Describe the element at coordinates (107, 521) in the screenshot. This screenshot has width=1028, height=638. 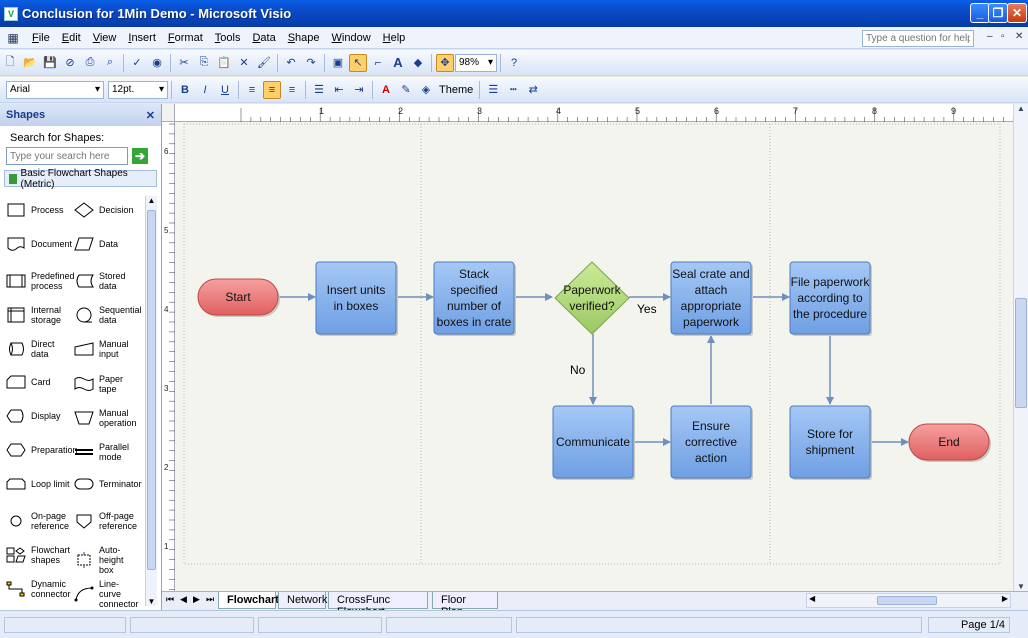
I see `stencil-item-off-page-reference: Off-page reference` at that location.